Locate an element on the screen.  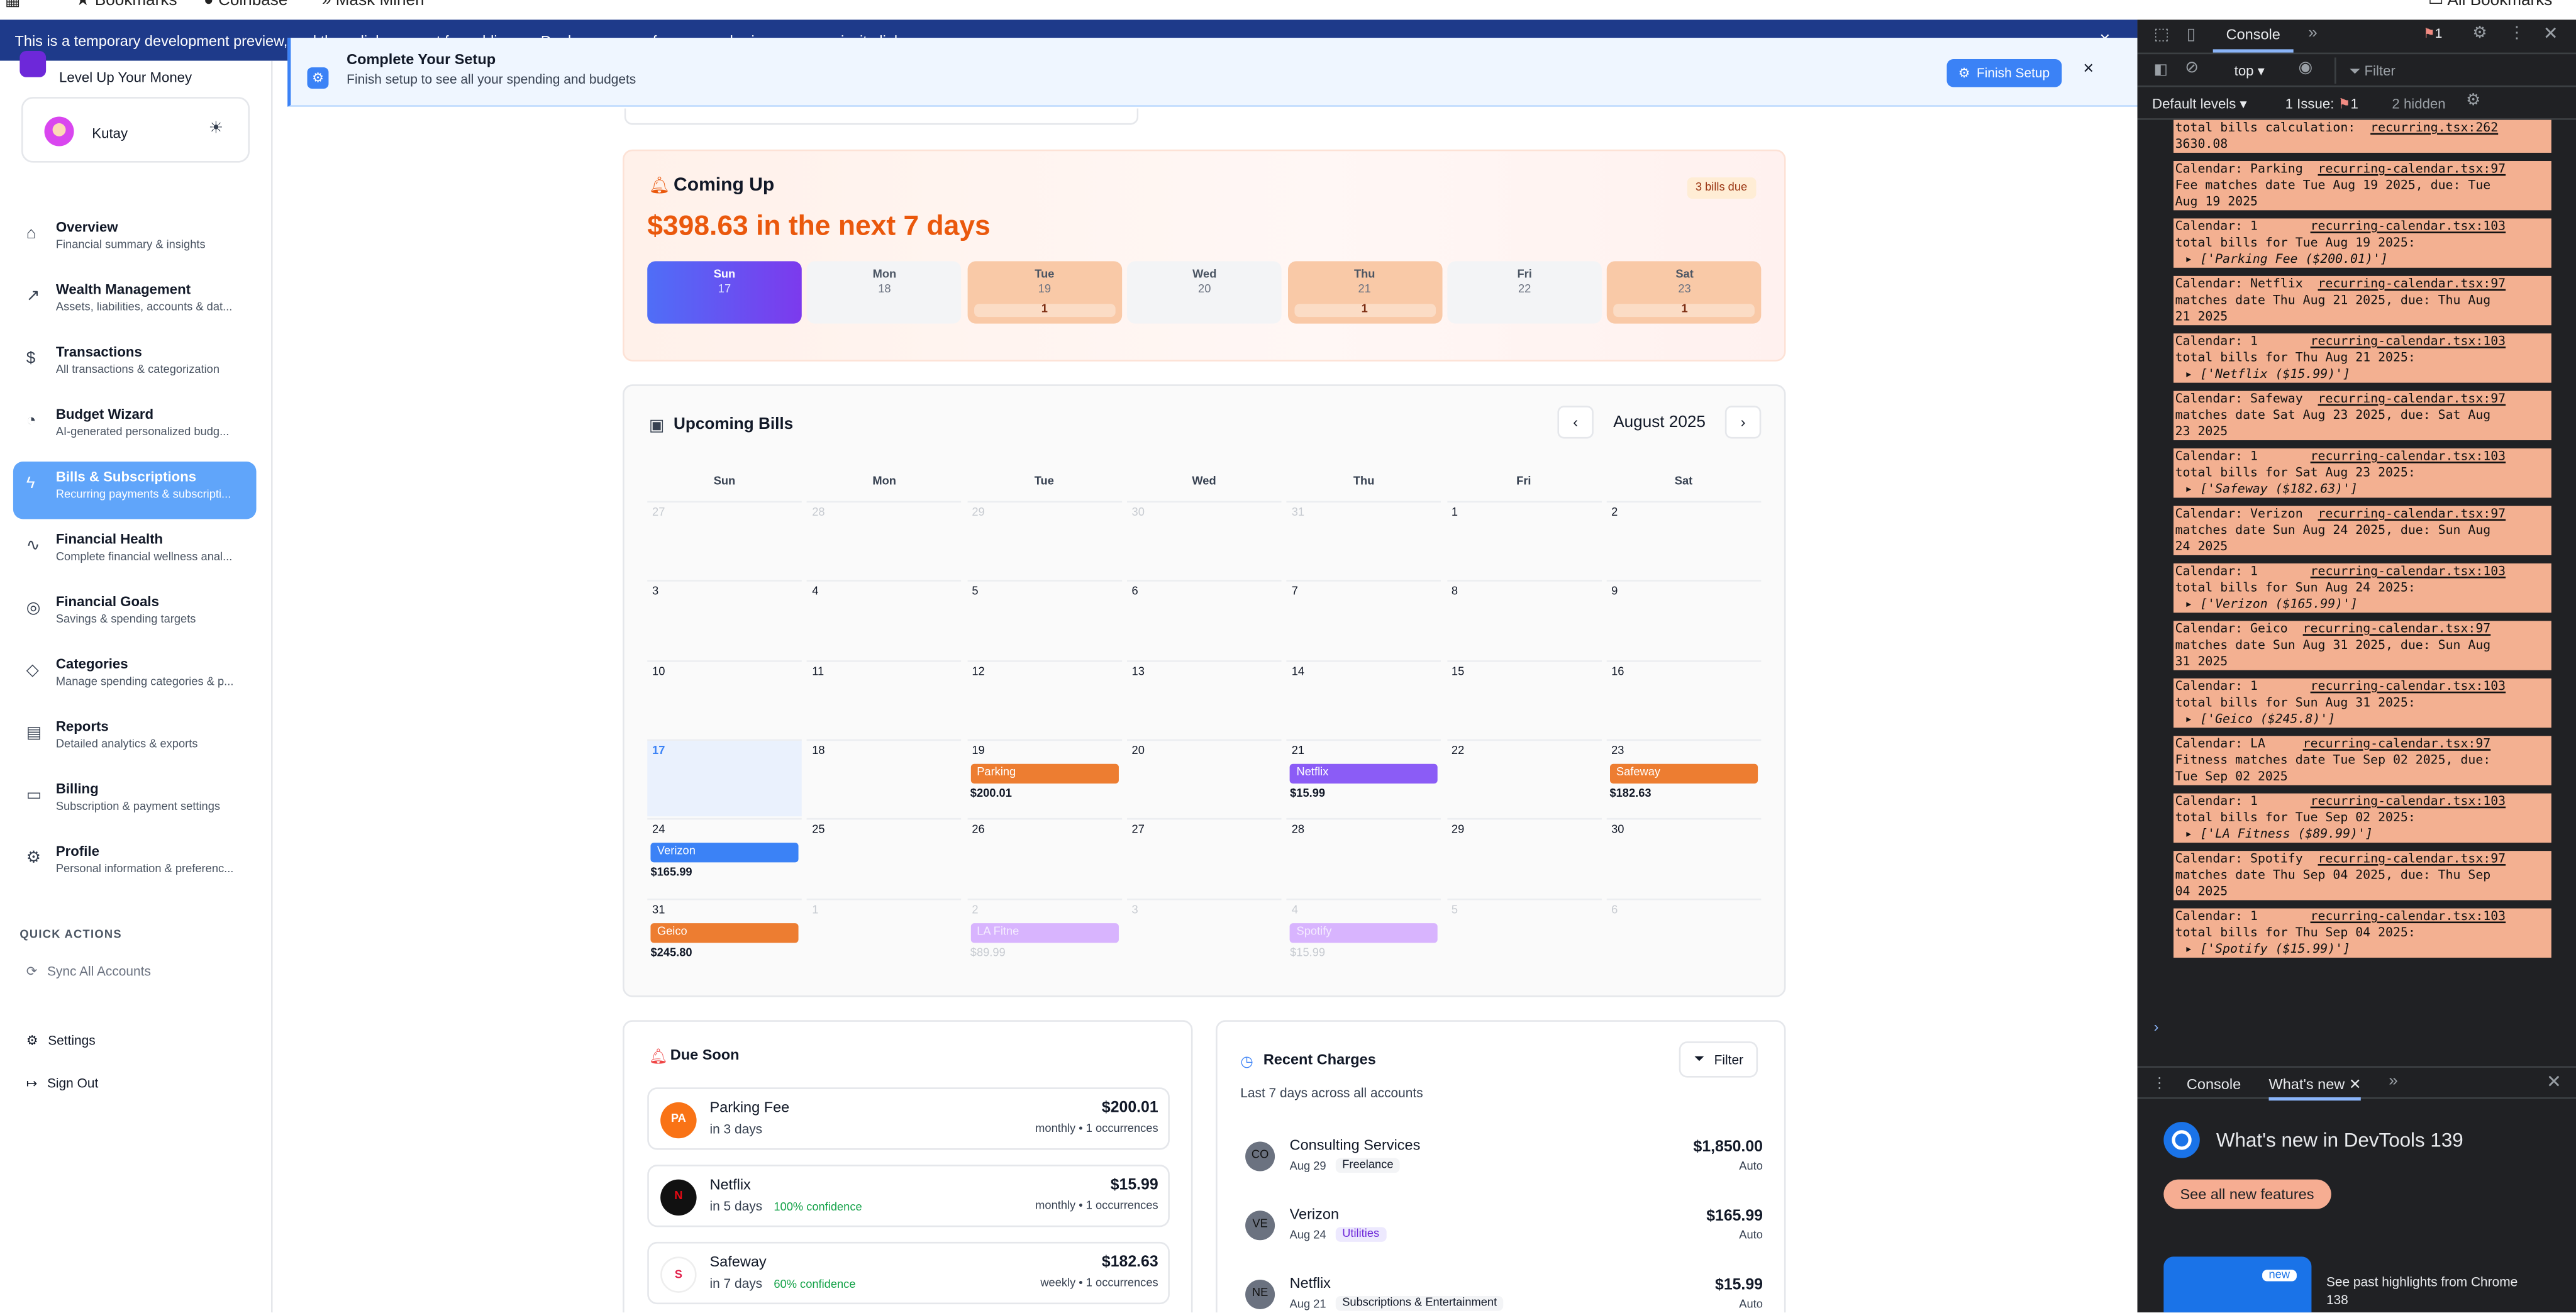
levels-select: Default levels ▾ is located at coordinates (2199, 105).